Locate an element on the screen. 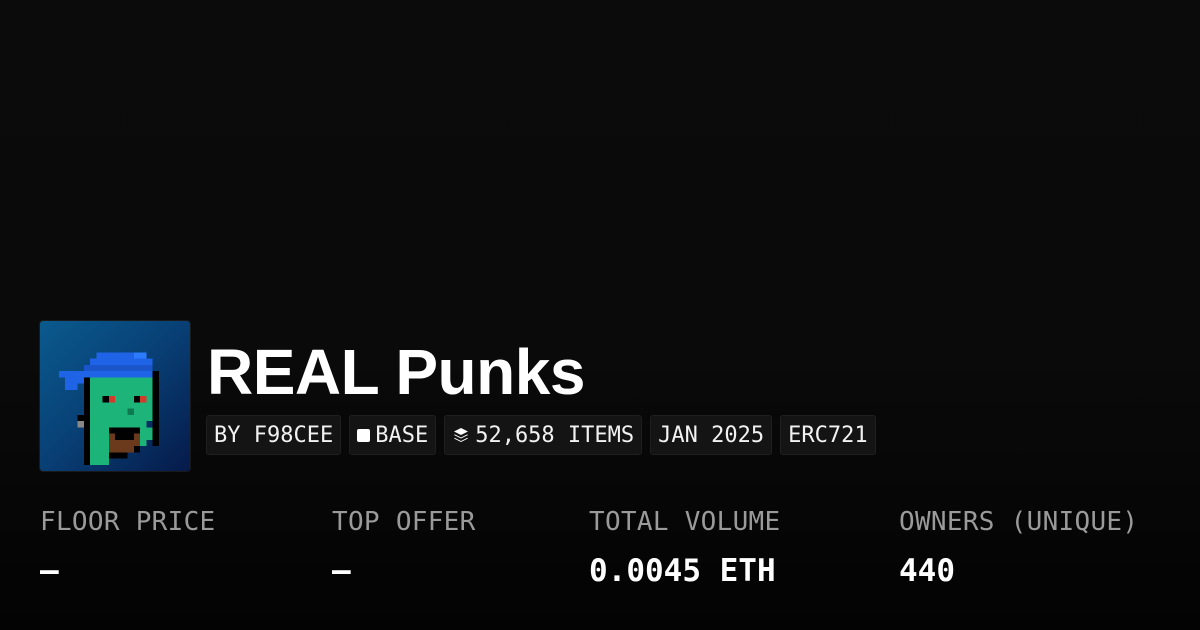 Image resolution: width=1200 pixels, height=630 pixels. top-offer-label: TOP OFFER is located at coordinates (404, 522).